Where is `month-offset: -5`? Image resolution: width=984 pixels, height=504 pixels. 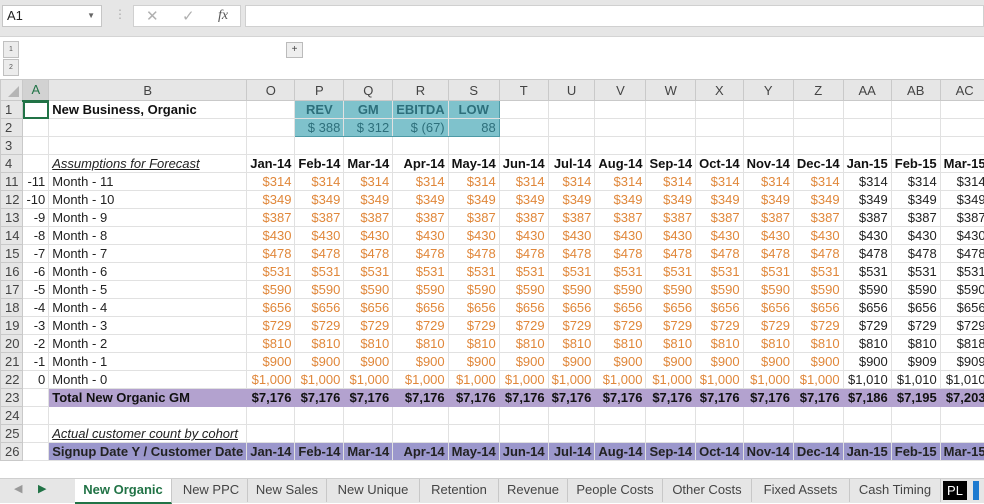
month-offset: -5 is located at coordinates (36, 290).